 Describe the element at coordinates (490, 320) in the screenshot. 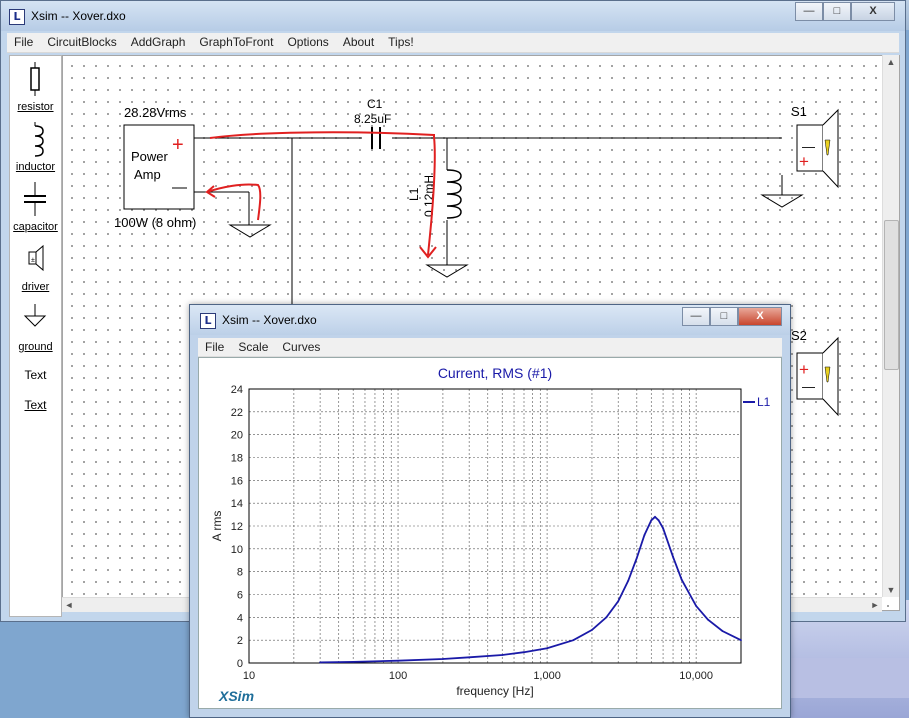

I see `graph-title-bar: L Xsim -- Xover.dxo — □ X` at that location.